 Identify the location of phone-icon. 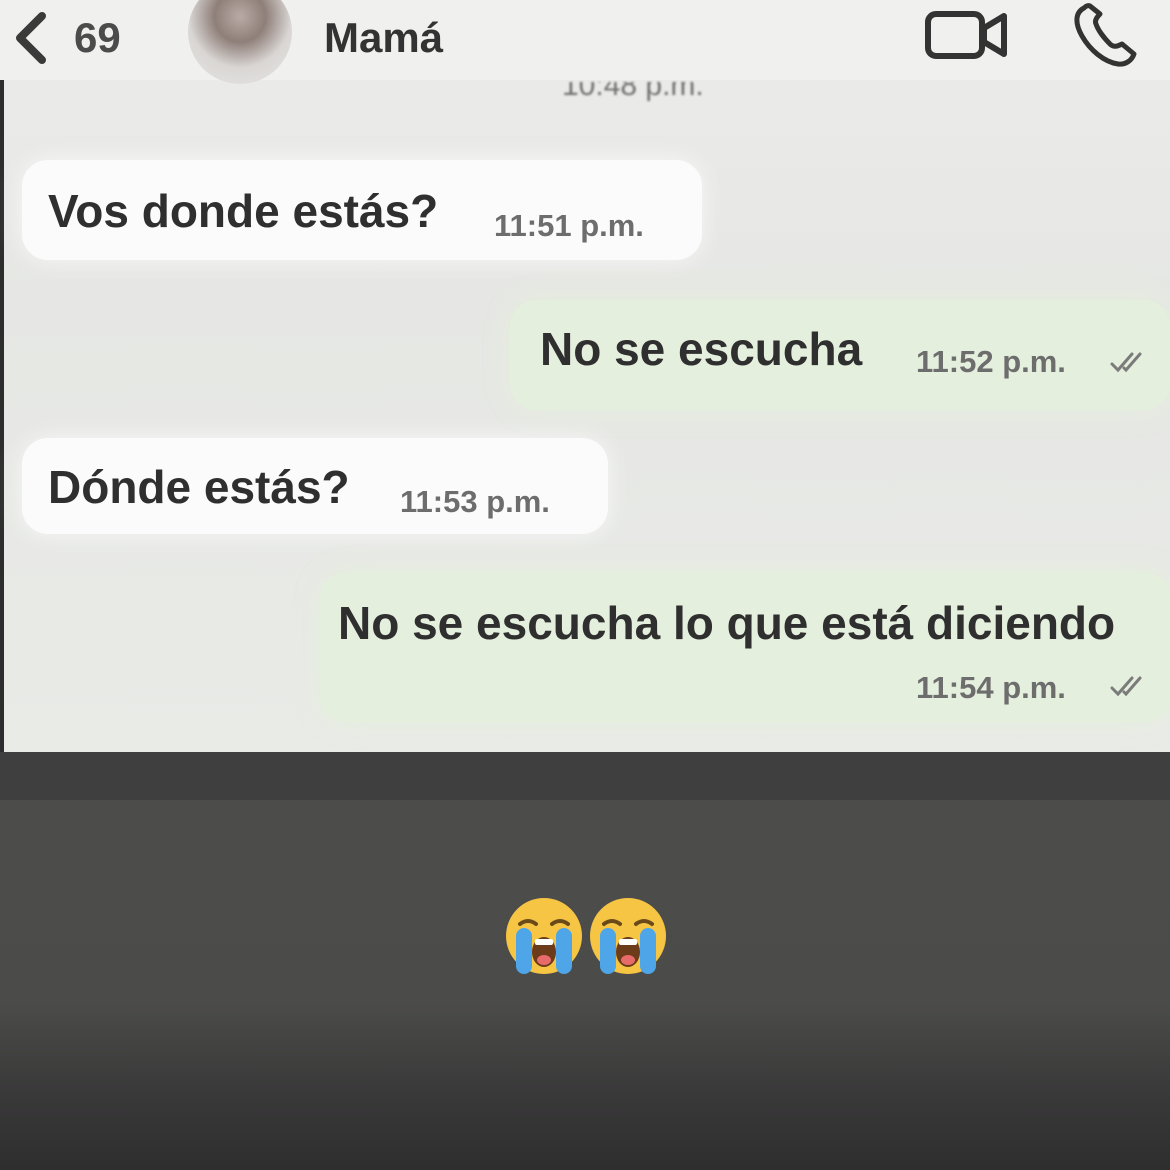
(1106, 35).